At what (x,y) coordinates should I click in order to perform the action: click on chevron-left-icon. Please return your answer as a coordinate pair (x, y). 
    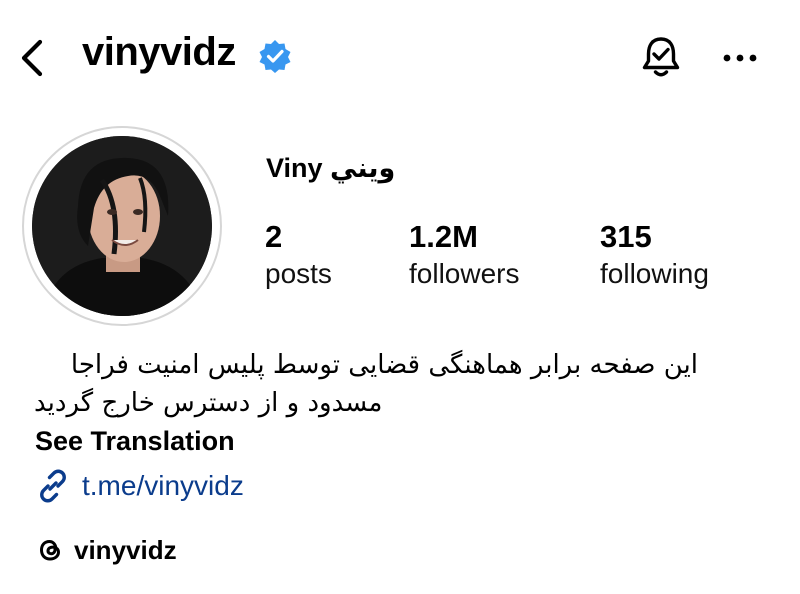
    Looking at the image, I should click on (32, 58).